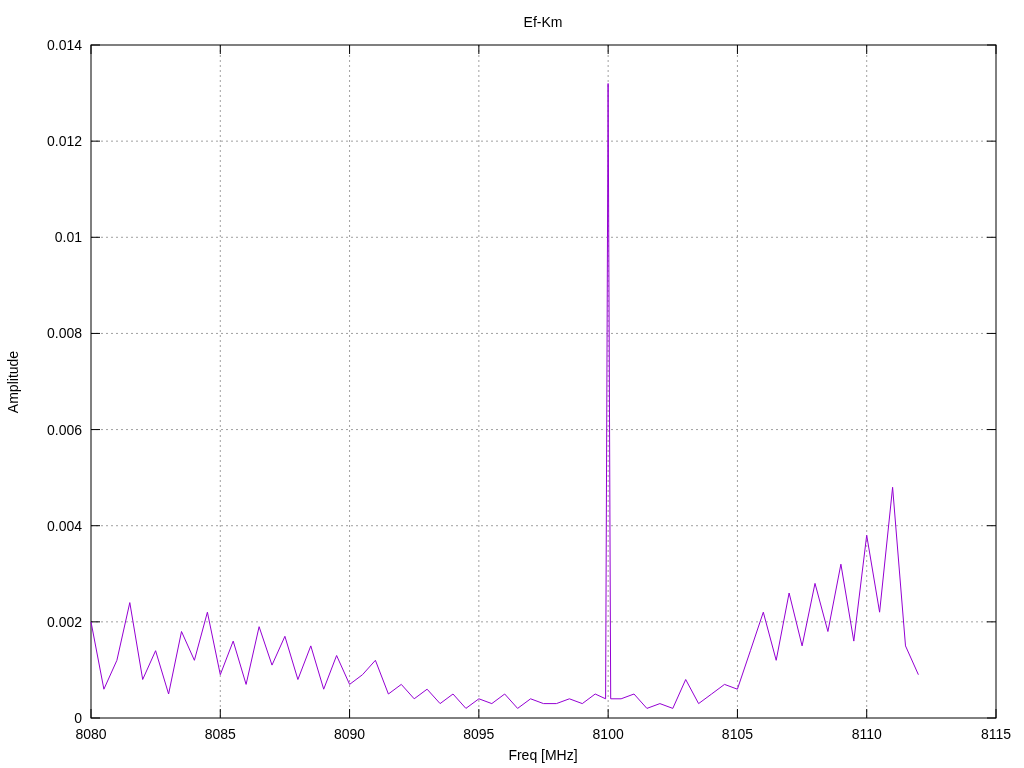 This screenshot has height=768, width=1024. I want to click on chart-title: Ef-Km, so click(543, 22).